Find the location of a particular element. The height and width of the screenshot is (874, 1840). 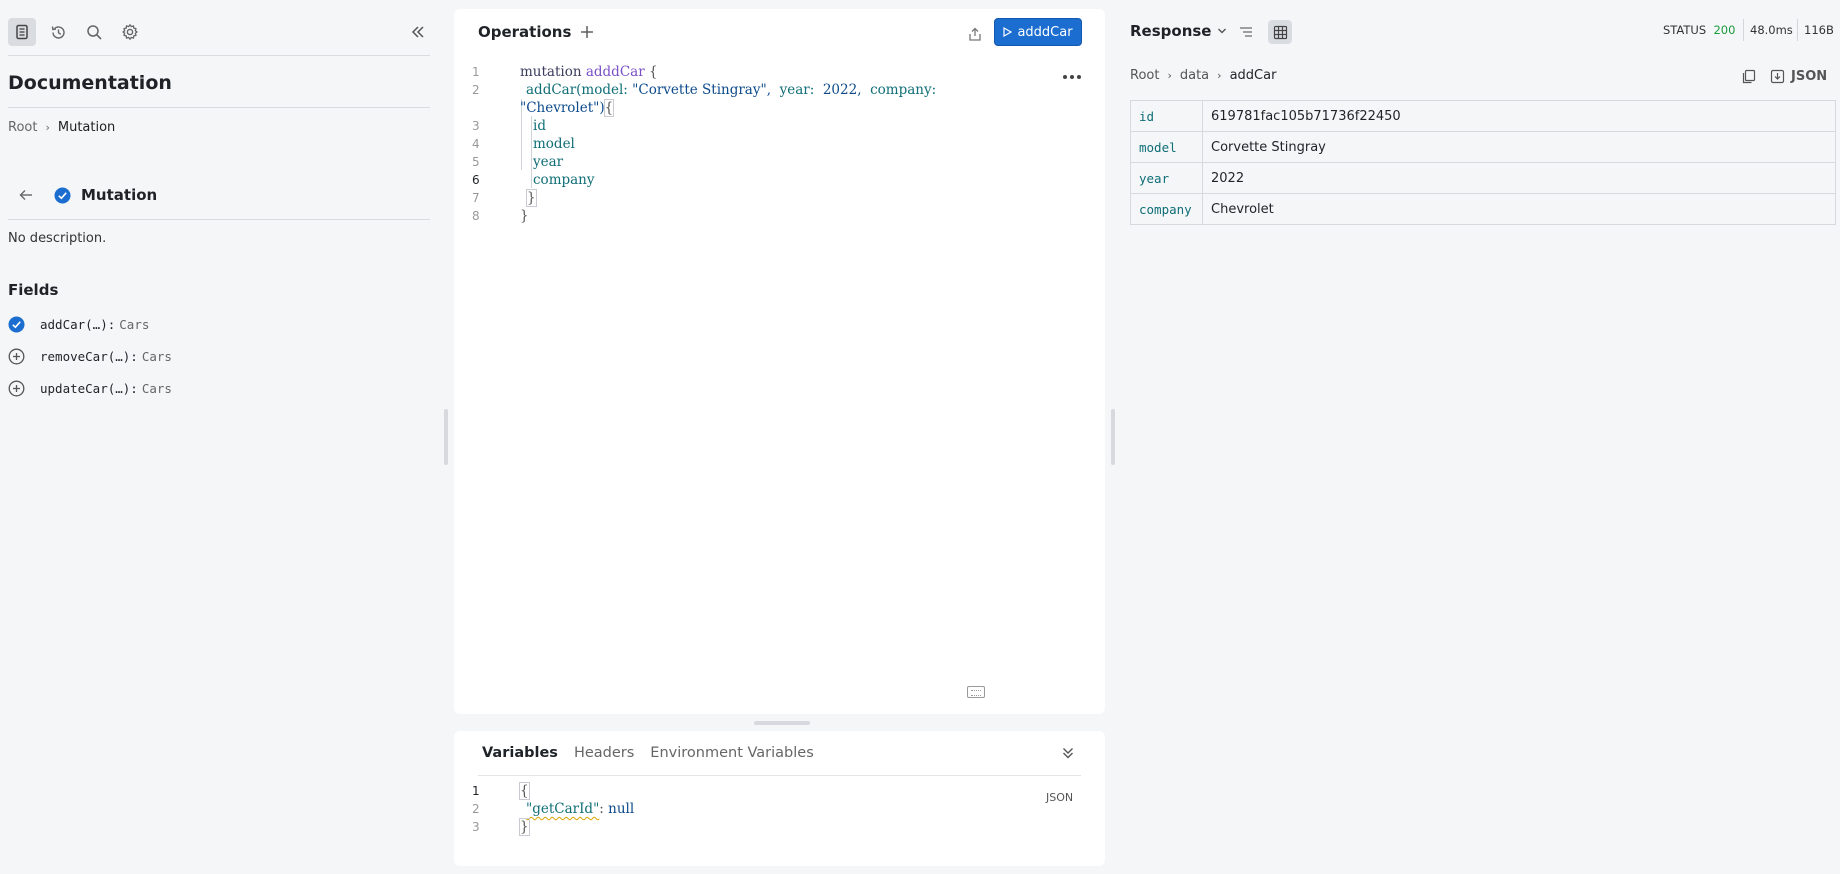

table-value: 619781fac105b71736f22450 is located at coordinates (1519, 116).